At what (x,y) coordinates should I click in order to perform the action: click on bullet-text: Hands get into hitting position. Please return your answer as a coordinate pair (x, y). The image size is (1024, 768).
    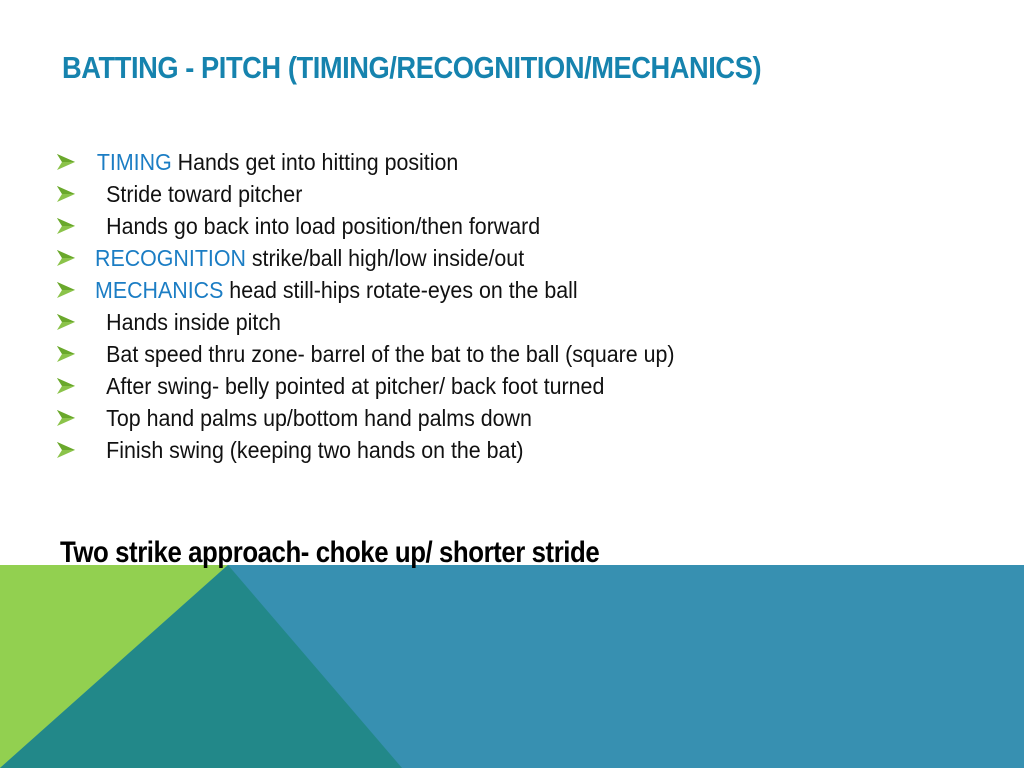
    Looking at the image, I should click on (315, 161).